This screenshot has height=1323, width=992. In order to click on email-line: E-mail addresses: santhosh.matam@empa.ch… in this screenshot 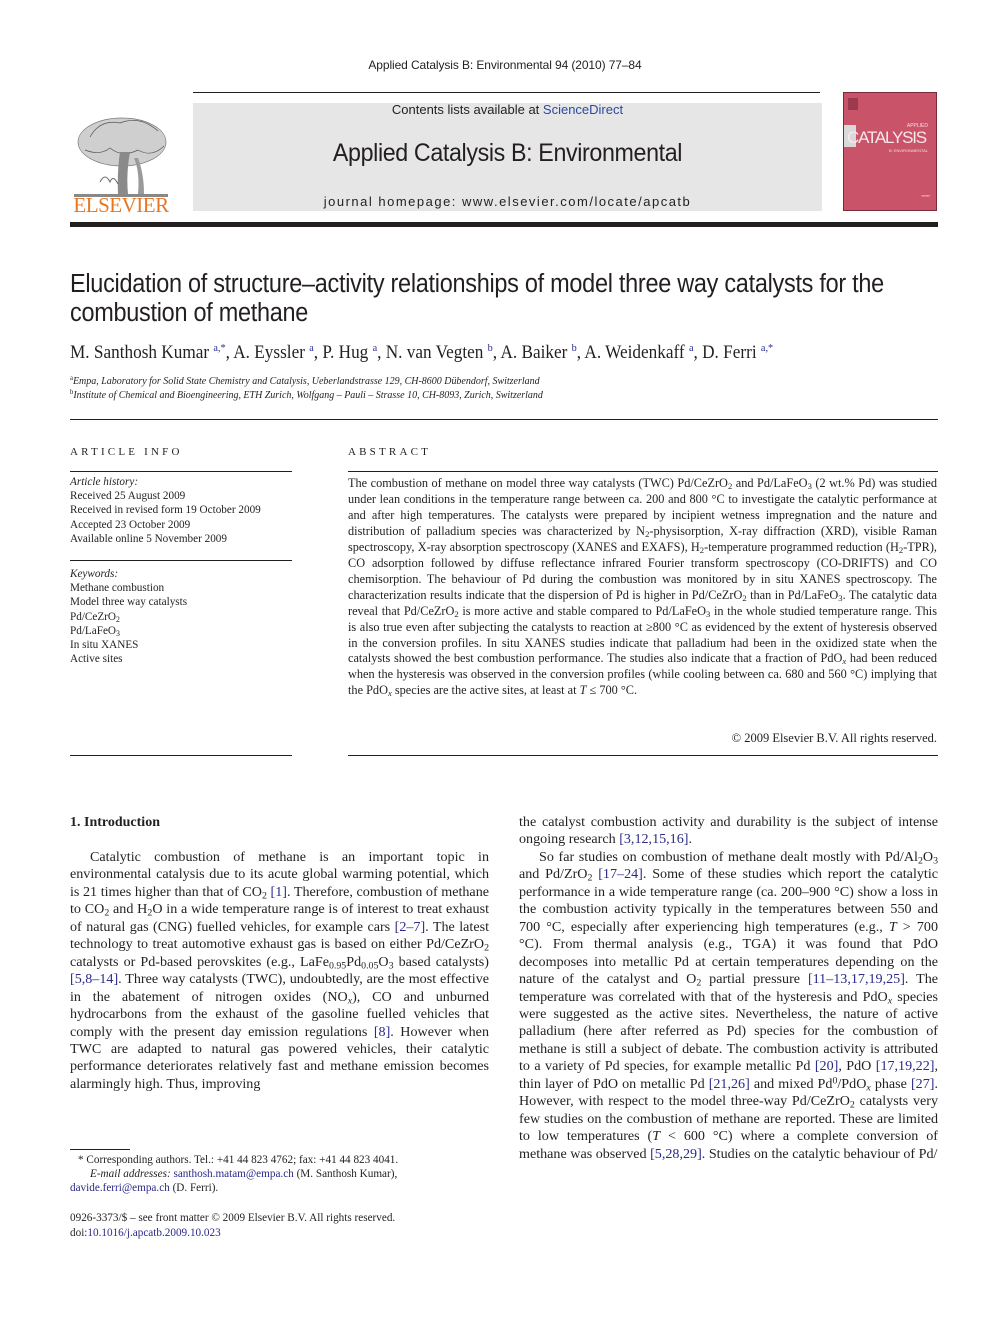, I will do `click(285, 1174)`.